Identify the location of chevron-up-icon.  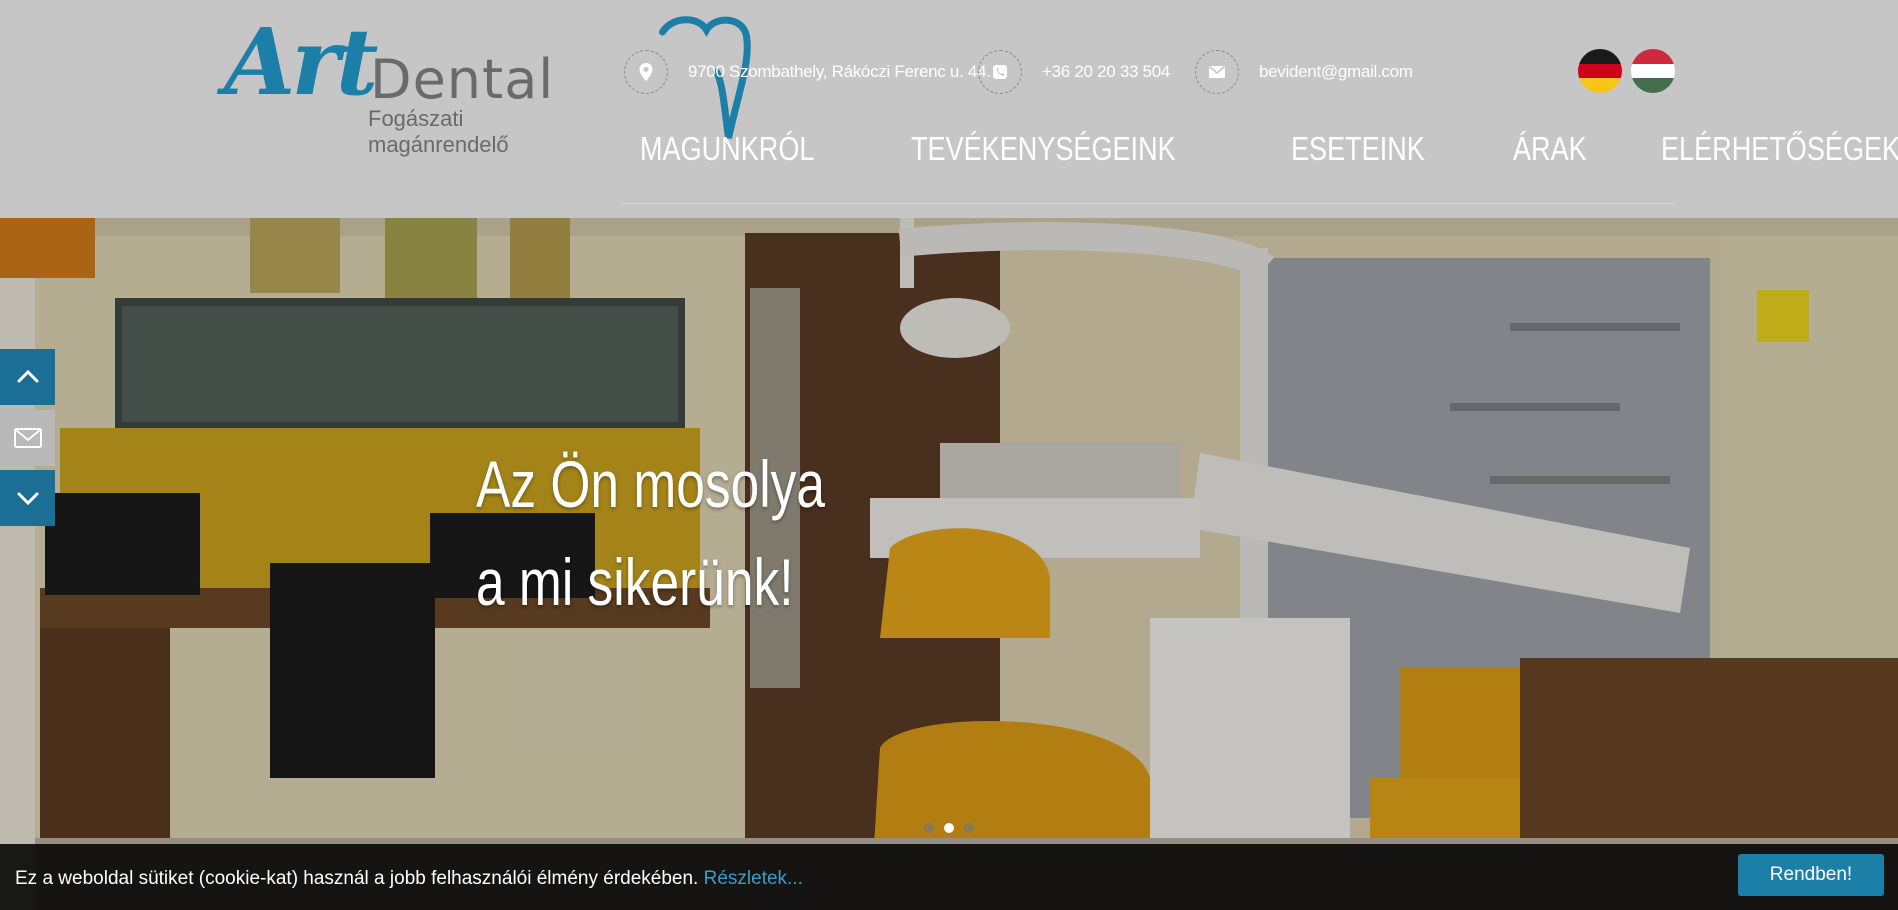
(27, 376).